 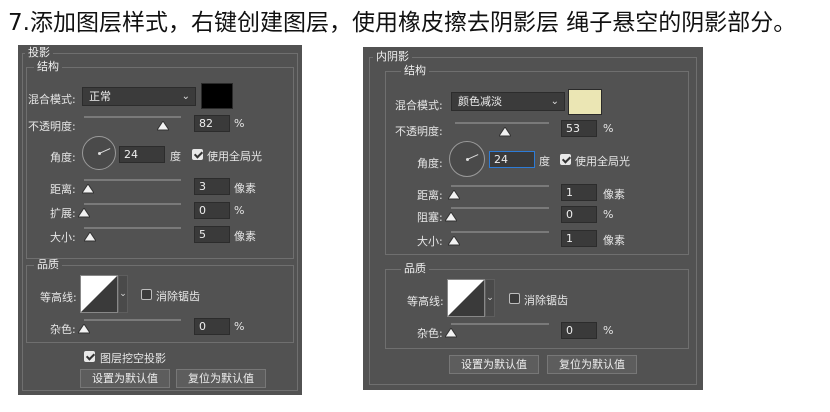 I want to click on blend-mode-value-right: 颜色减淡, so click(x=480, y=101).